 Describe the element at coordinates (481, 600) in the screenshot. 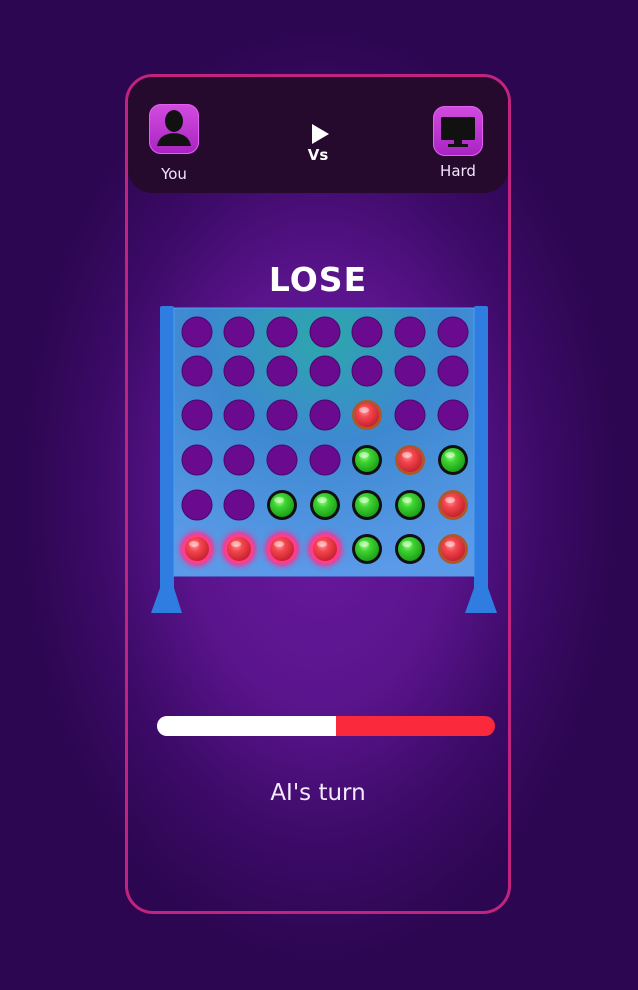

I see `board-right-foot` at that location.